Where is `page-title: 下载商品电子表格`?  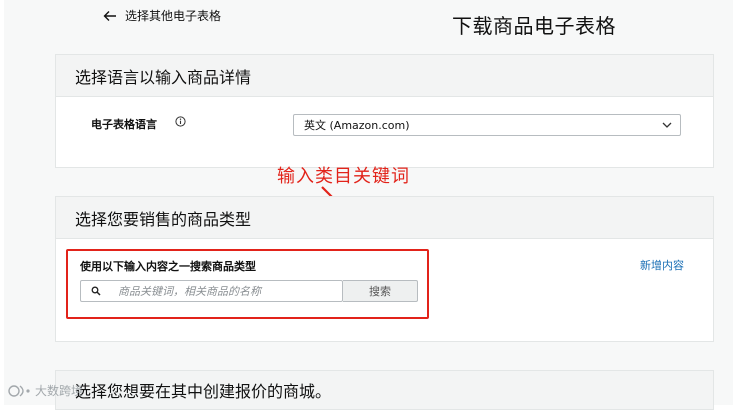
page-title: 下载商品电子表格 is located at coordinates (534, 26).